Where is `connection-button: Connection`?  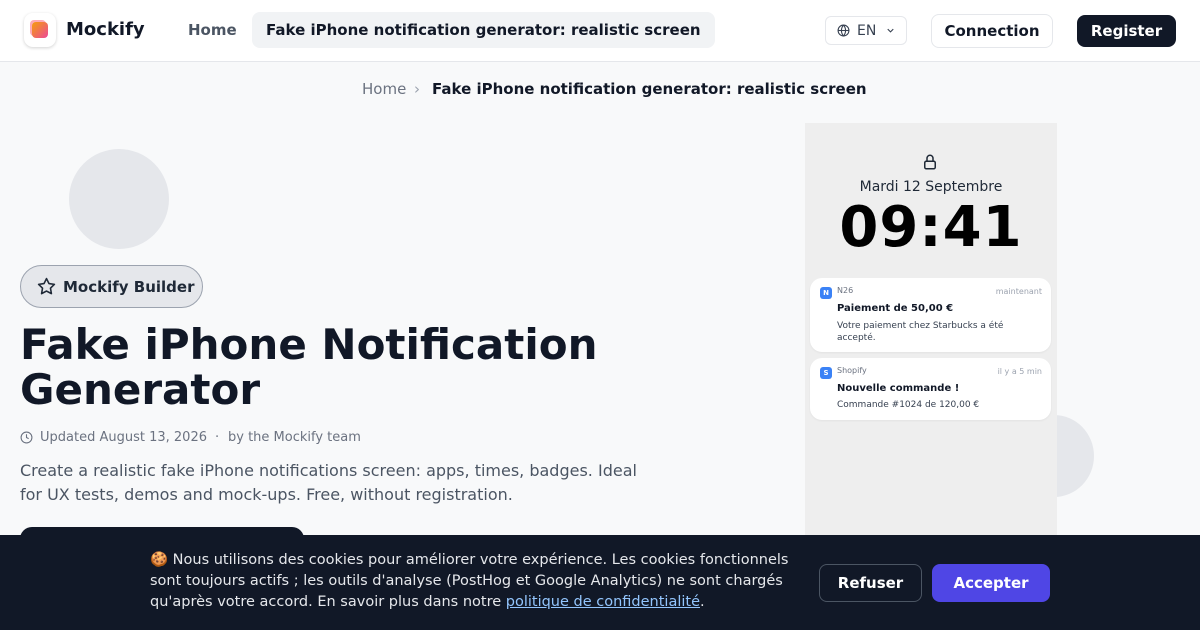
connection-button: Connection is located at coordinates (992, 31).